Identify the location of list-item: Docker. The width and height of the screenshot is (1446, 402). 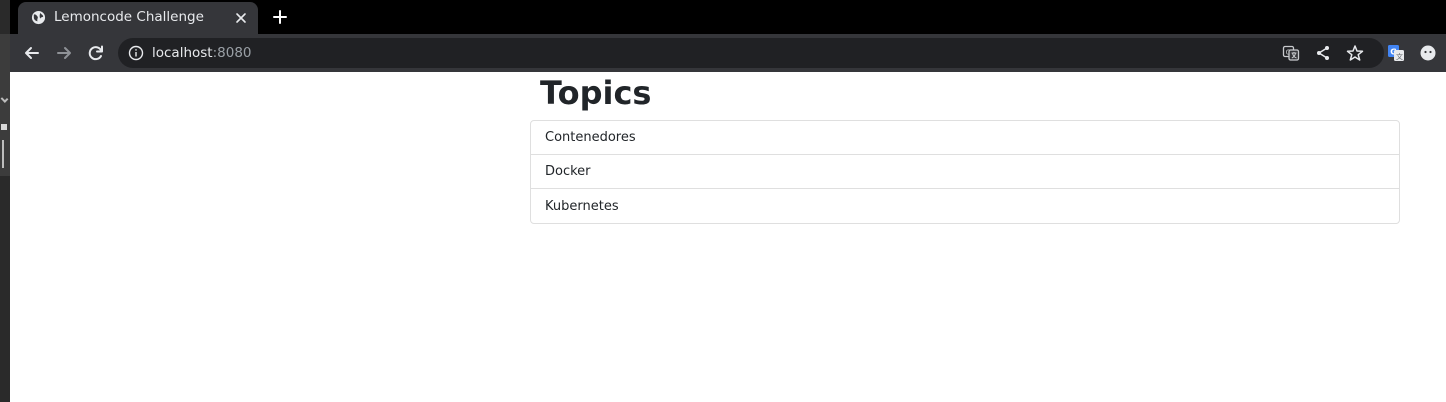
(965, 172).